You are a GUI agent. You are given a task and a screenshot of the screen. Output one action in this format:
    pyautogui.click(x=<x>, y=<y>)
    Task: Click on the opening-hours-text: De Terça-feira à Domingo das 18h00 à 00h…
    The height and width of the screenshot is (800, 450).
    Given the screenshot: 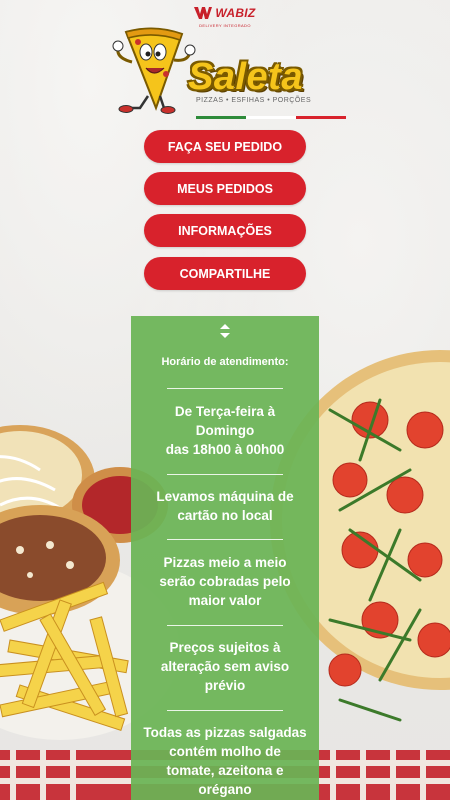 What is the action you would take?
    pyautogui.click(x=225, y=430)
    